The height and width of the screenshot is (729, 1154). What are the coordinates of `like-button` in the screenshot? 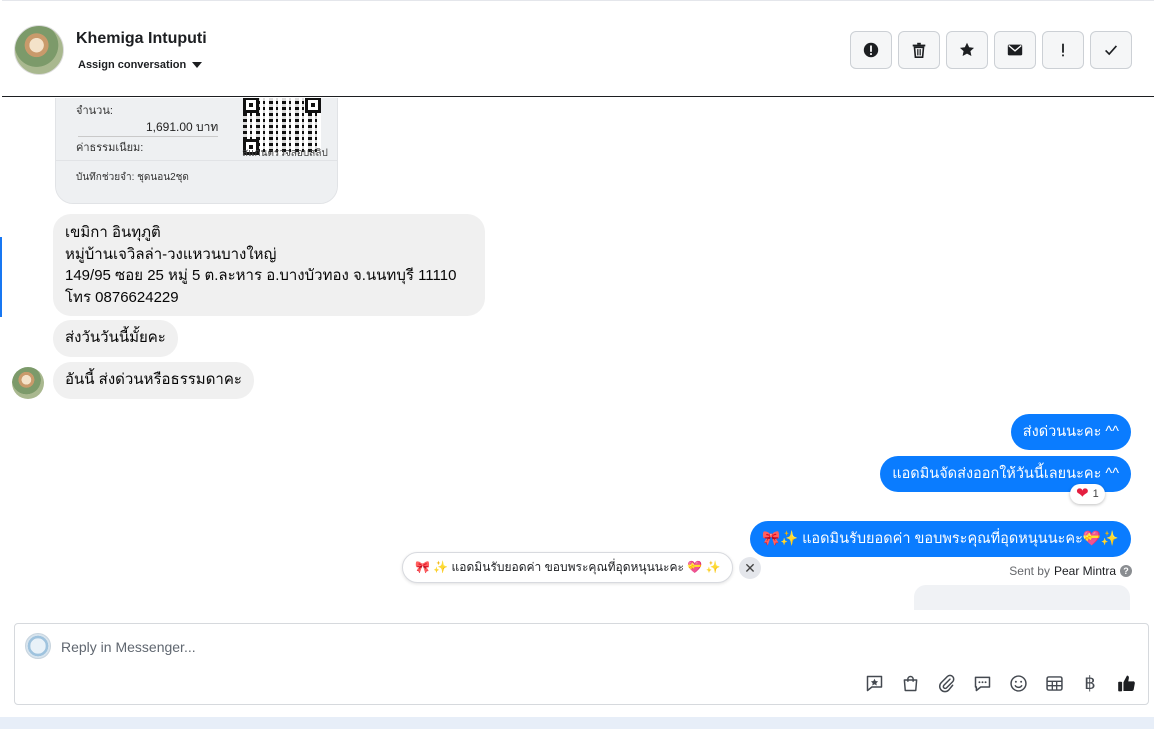 It's located at (1126, 683).